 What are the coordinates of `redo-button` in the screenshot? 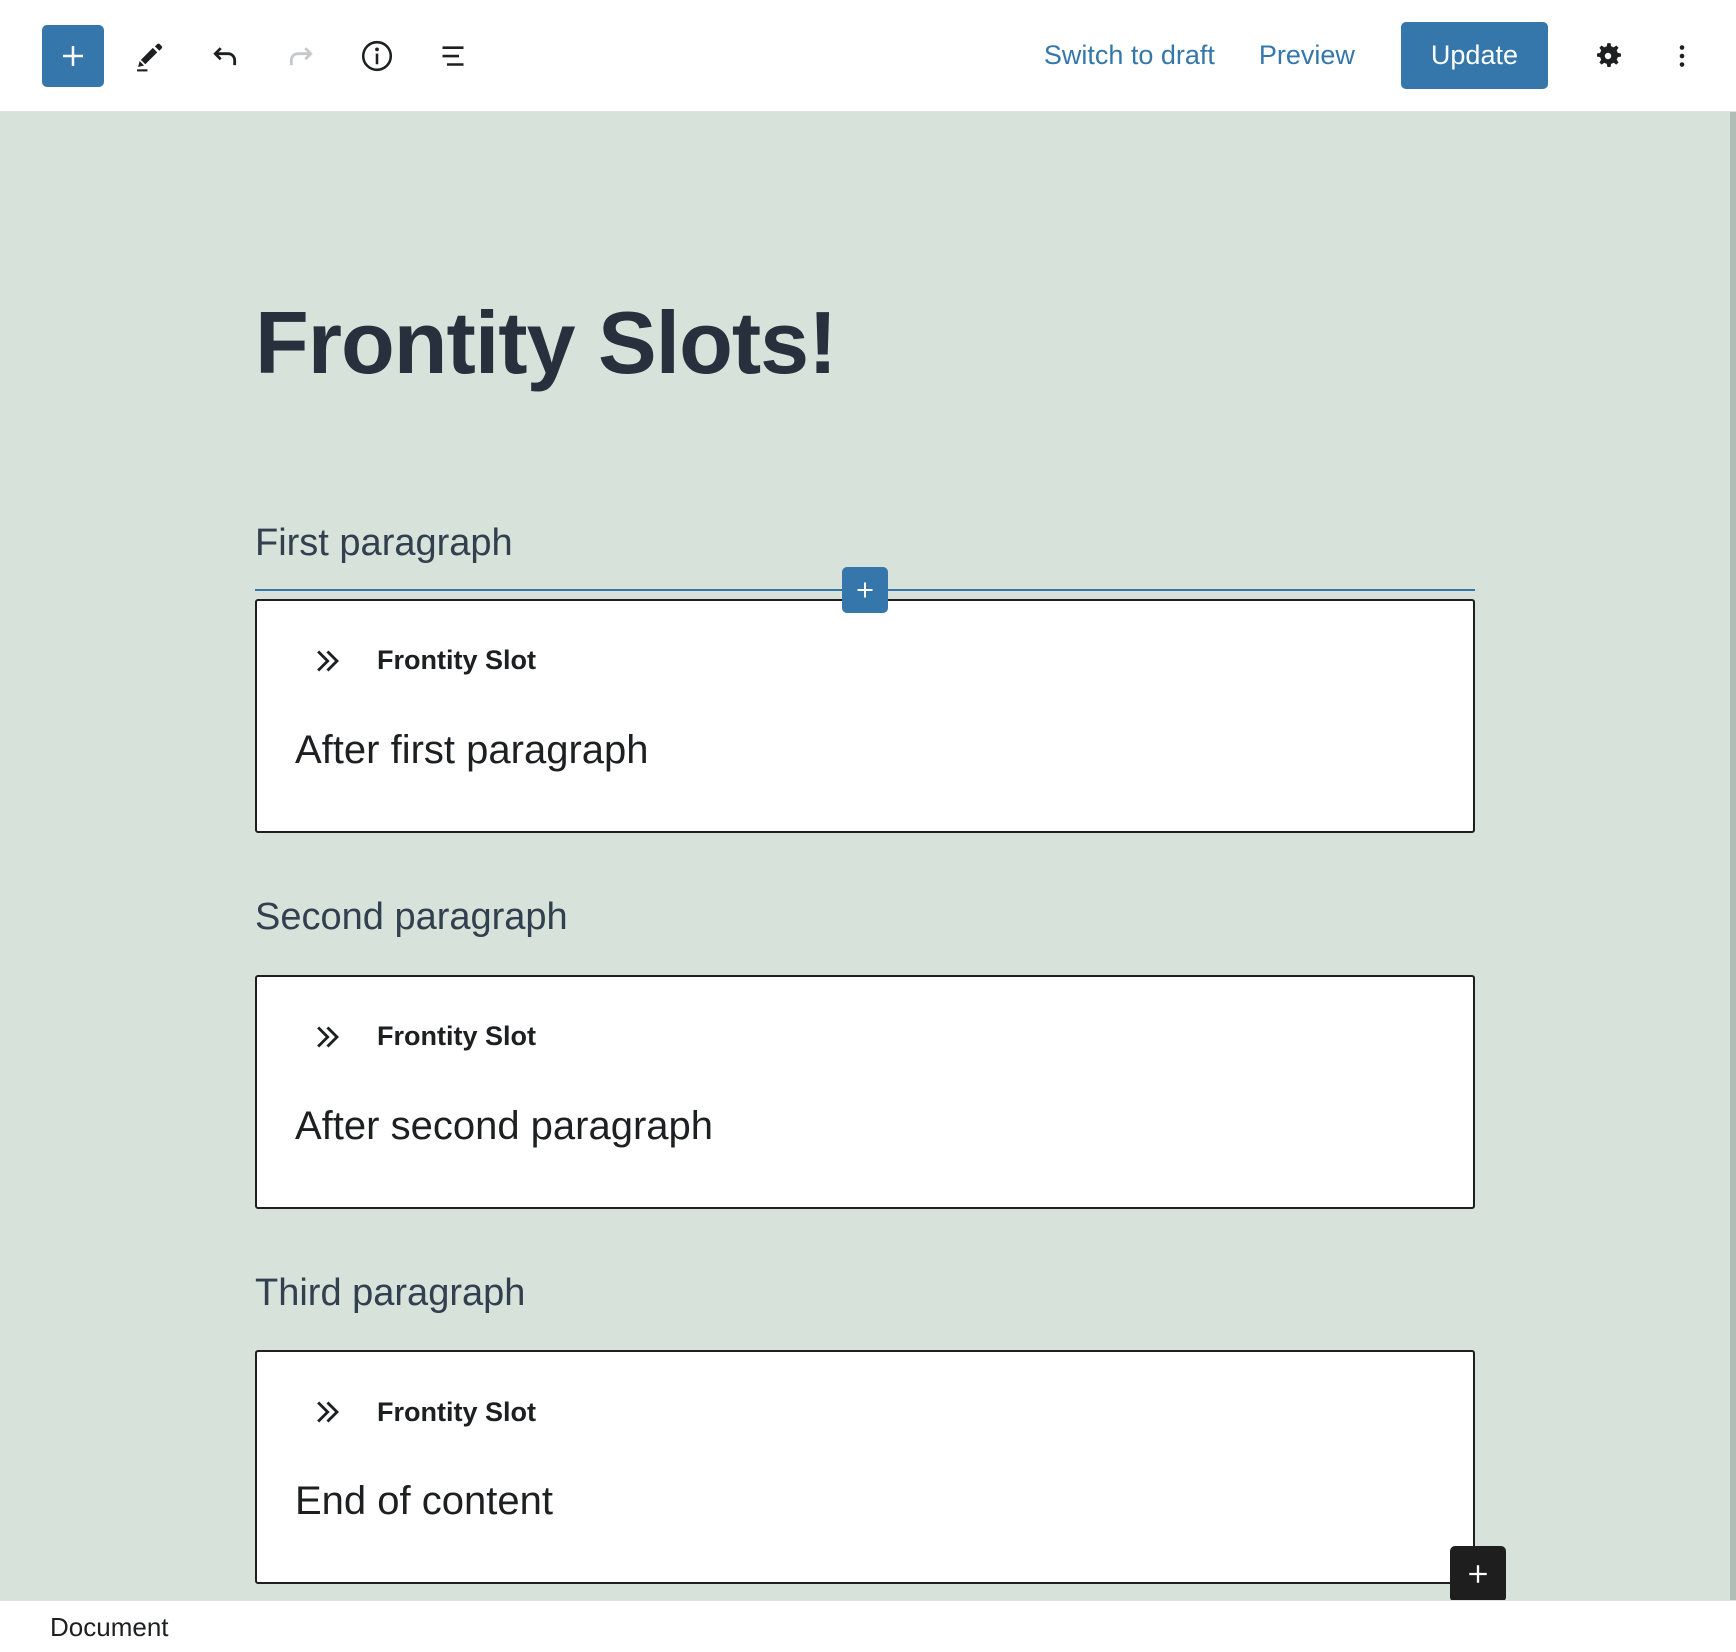 It's located at (301, 56).